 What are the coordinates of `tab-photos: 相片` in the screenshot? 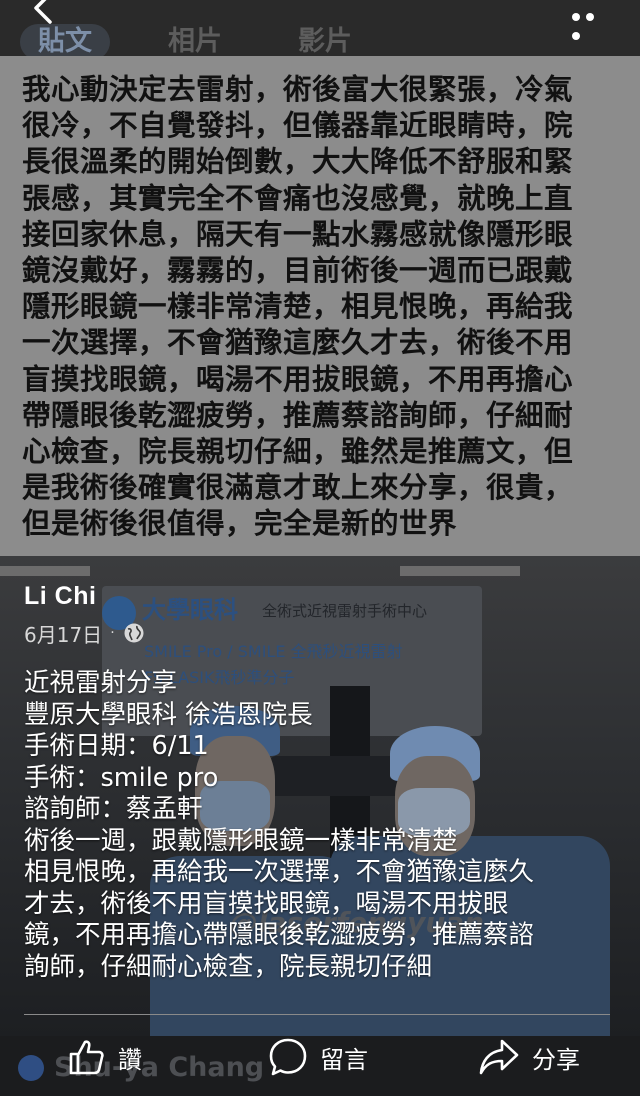 It's located at (195, 42).